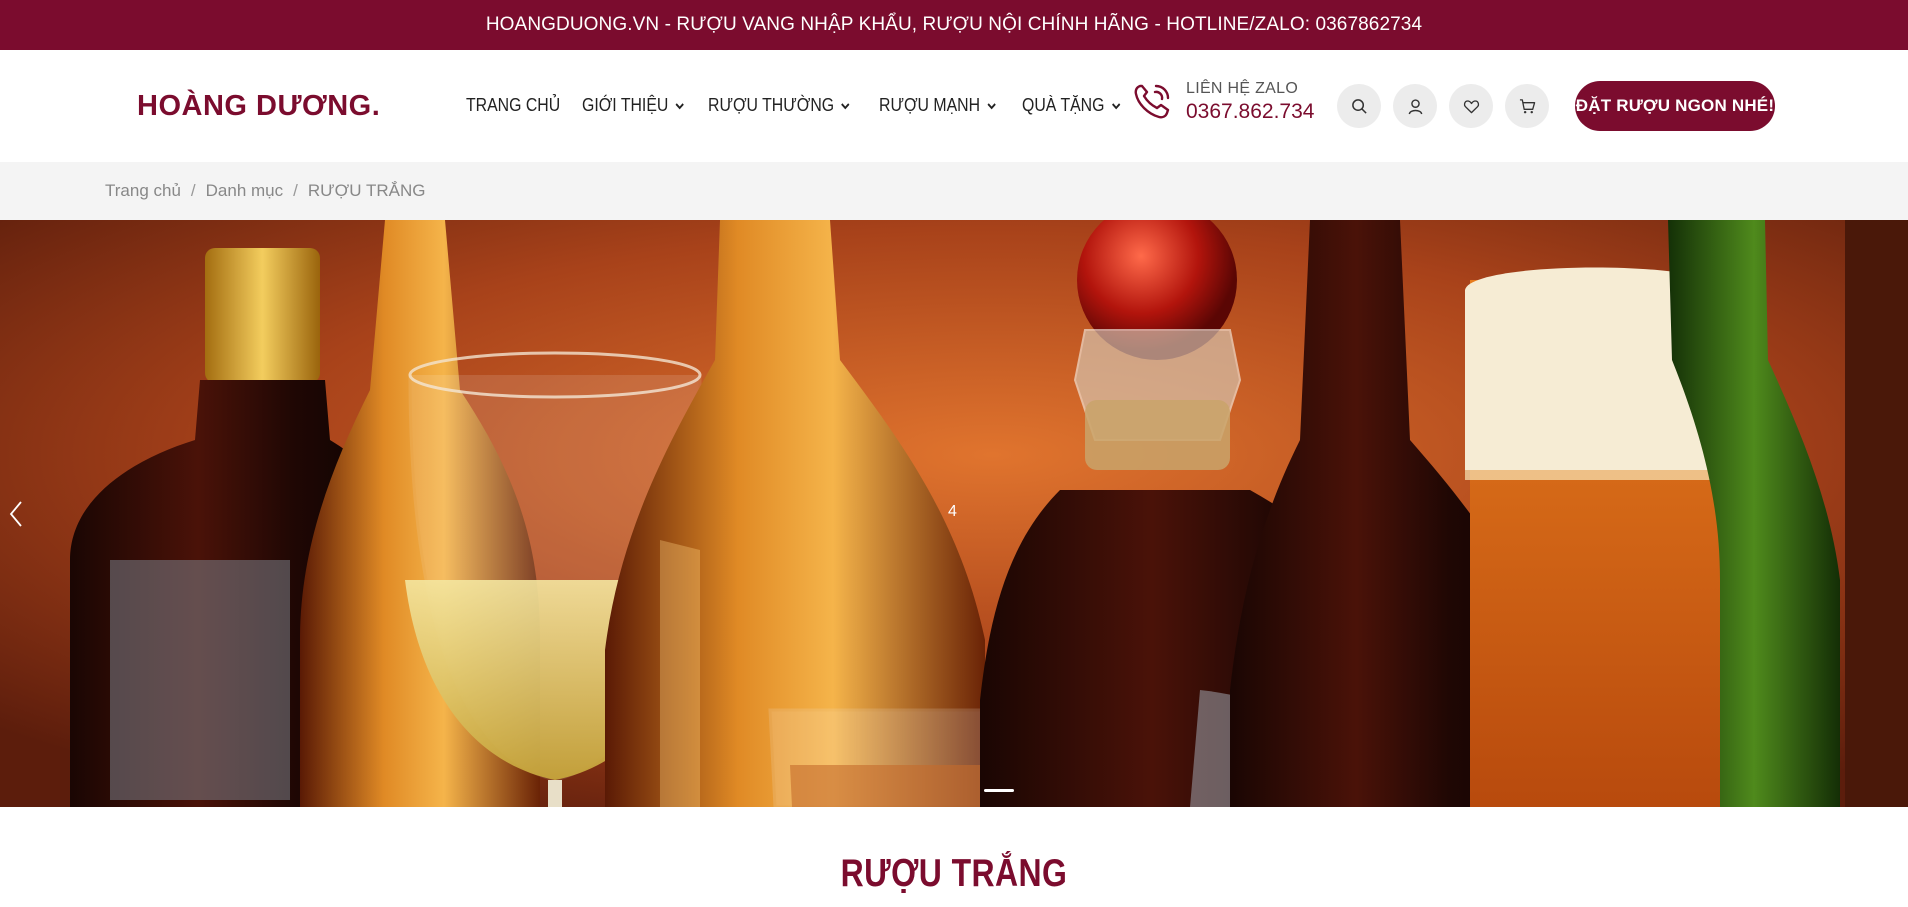 This screenshot has width=1908, height=907. I want to click on nav-item-ruou-manh: RƯỢU MẠNH, so click(938, 105).